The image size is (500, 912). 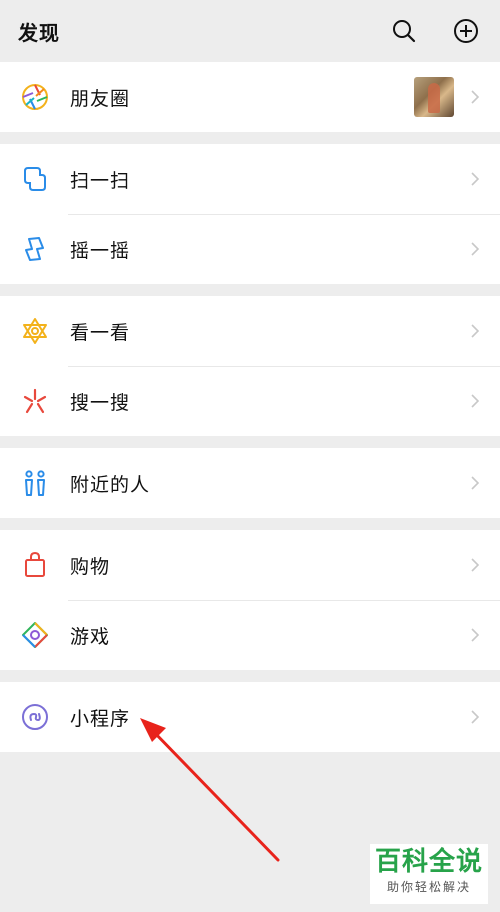 What do you see at coordinates (250, 179) in the screenshot?
I see `menu-item-scan: 扫一扫` at bounding box center [250, 179].